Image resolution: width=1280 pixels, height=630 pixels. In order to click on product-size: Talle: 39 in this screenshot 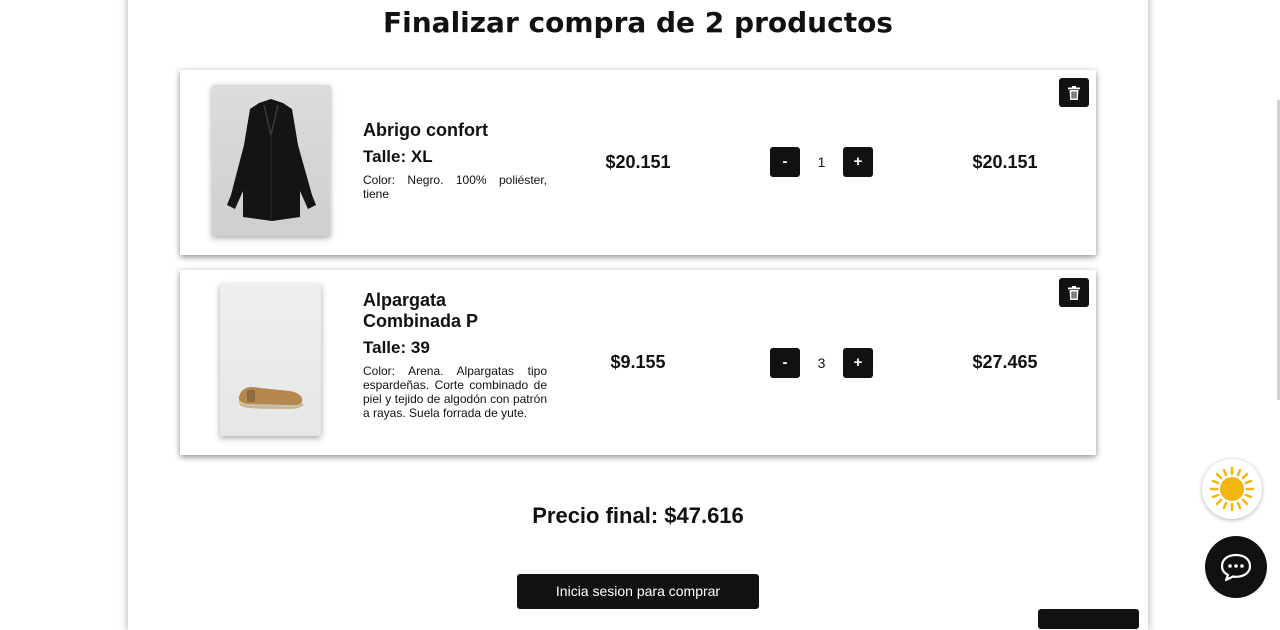, I will do `click(396, 347)`.